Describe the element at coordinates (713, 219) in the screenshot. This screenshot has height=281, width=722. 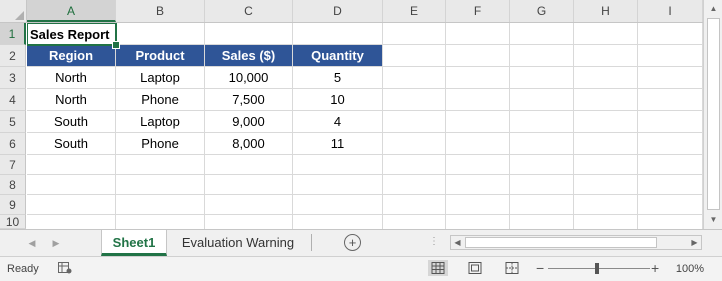
I see `scroll-down-icon: ▼` at that location.